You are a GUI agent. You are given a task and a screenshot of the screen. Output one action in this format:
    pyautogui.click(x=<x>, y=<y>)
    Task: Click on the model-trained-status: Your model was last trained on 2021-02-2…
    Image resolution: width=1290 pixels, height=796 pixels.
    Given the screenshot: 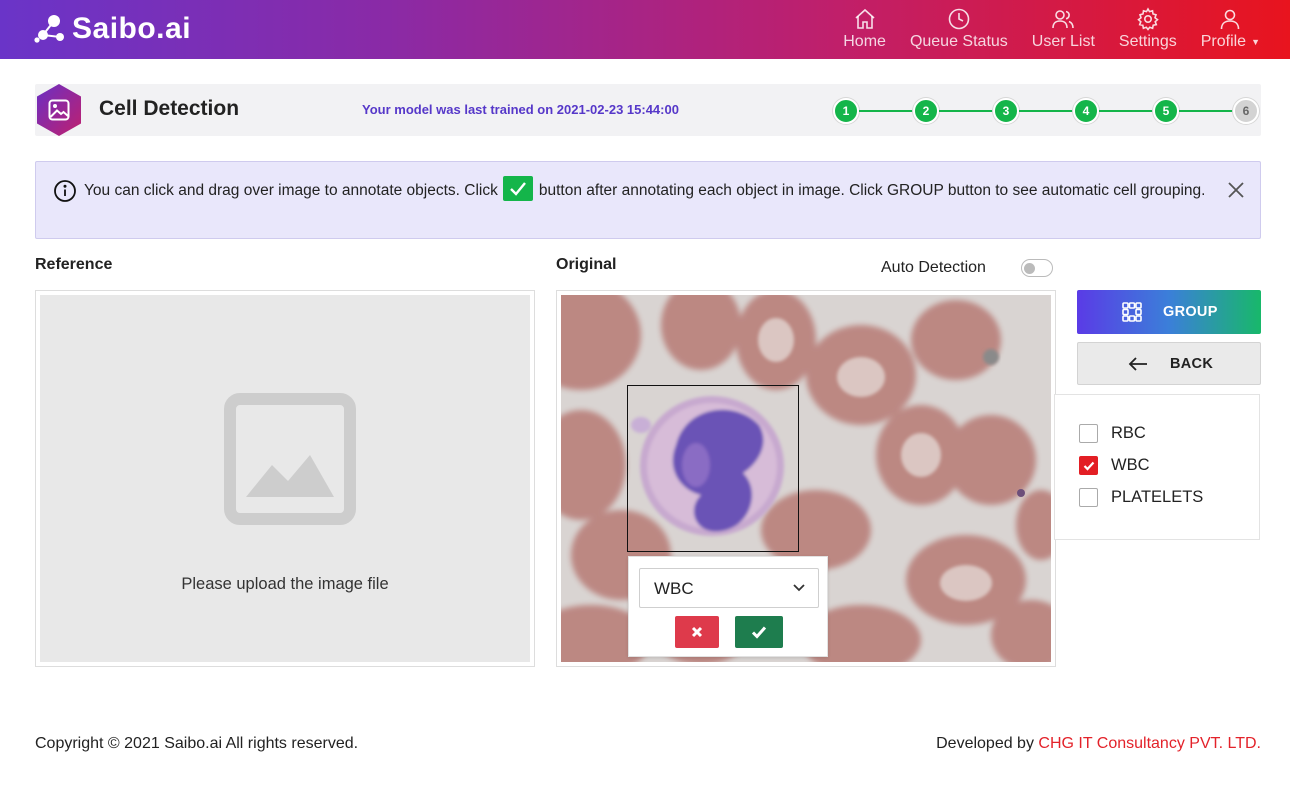 What is the action you would take?
    pyautogui.click(x=520, y=109)
    